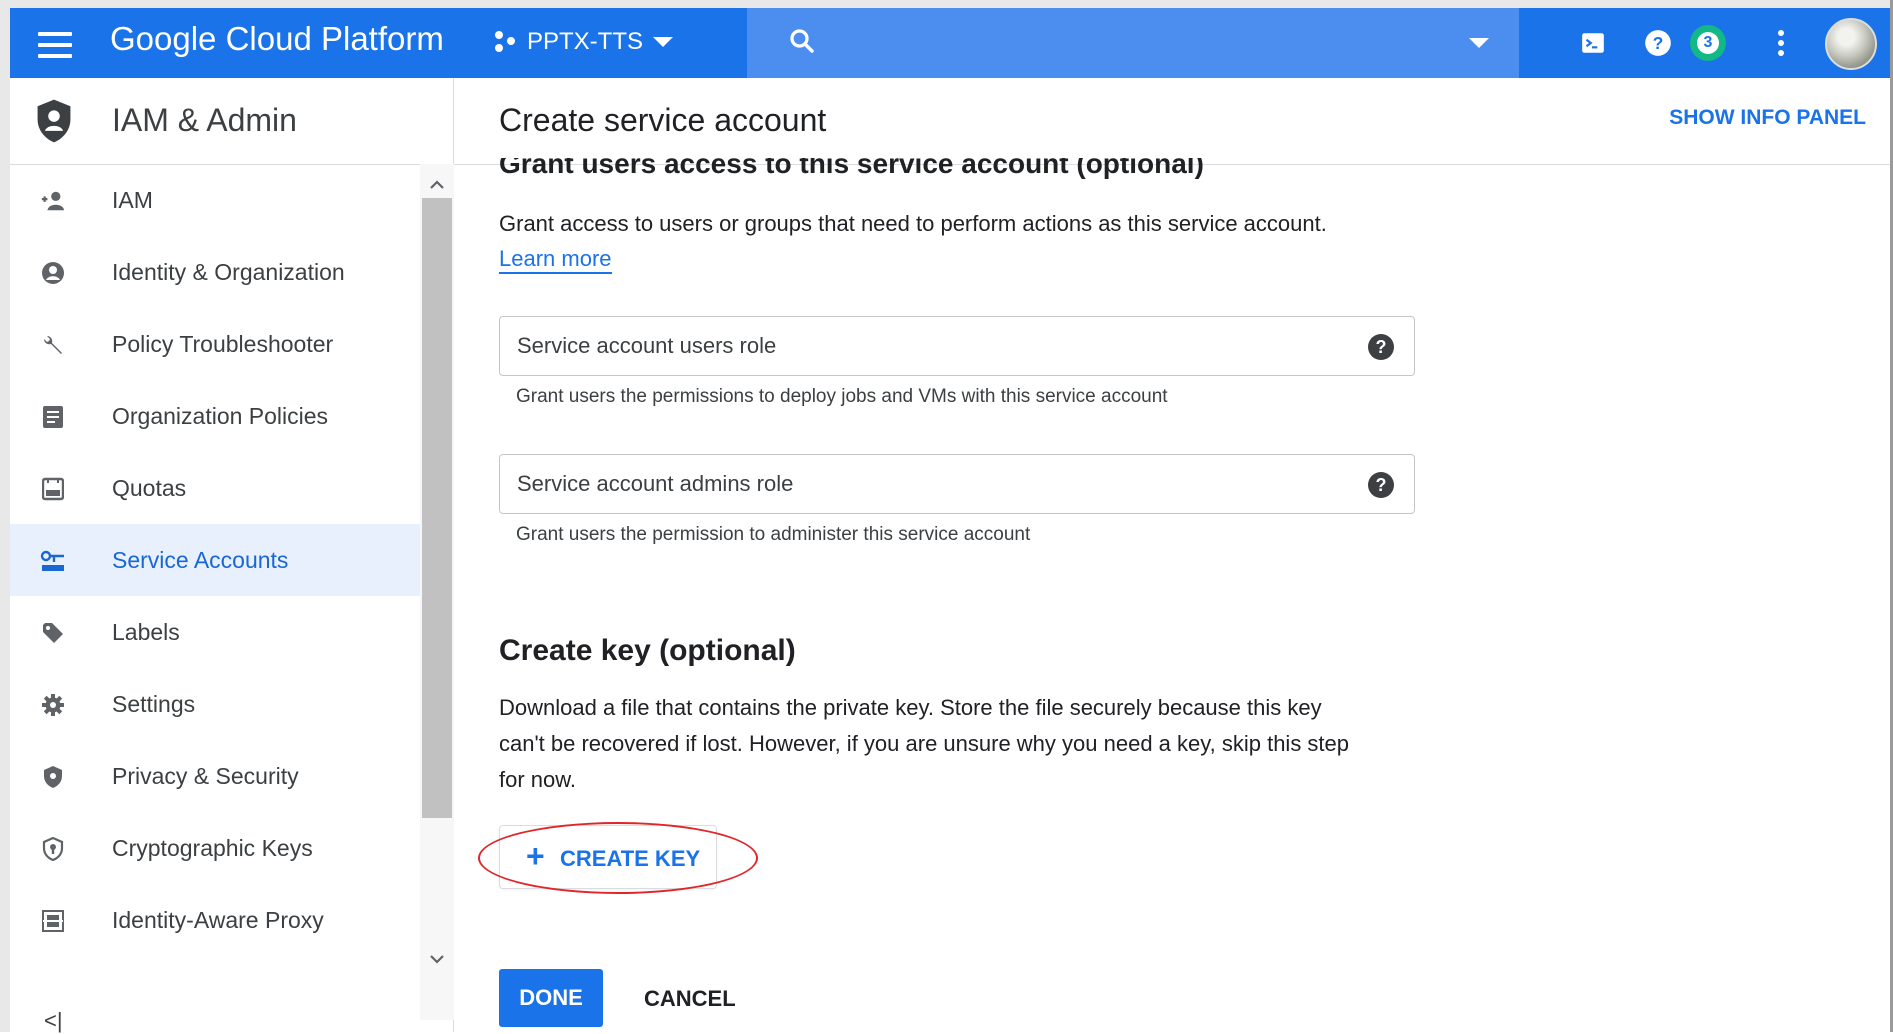 Image resolution: width=1893 pixels, height=1034 pixels. I want to click on page-header: Create service account SHOW INFO PANEL, so click(1172, 121).